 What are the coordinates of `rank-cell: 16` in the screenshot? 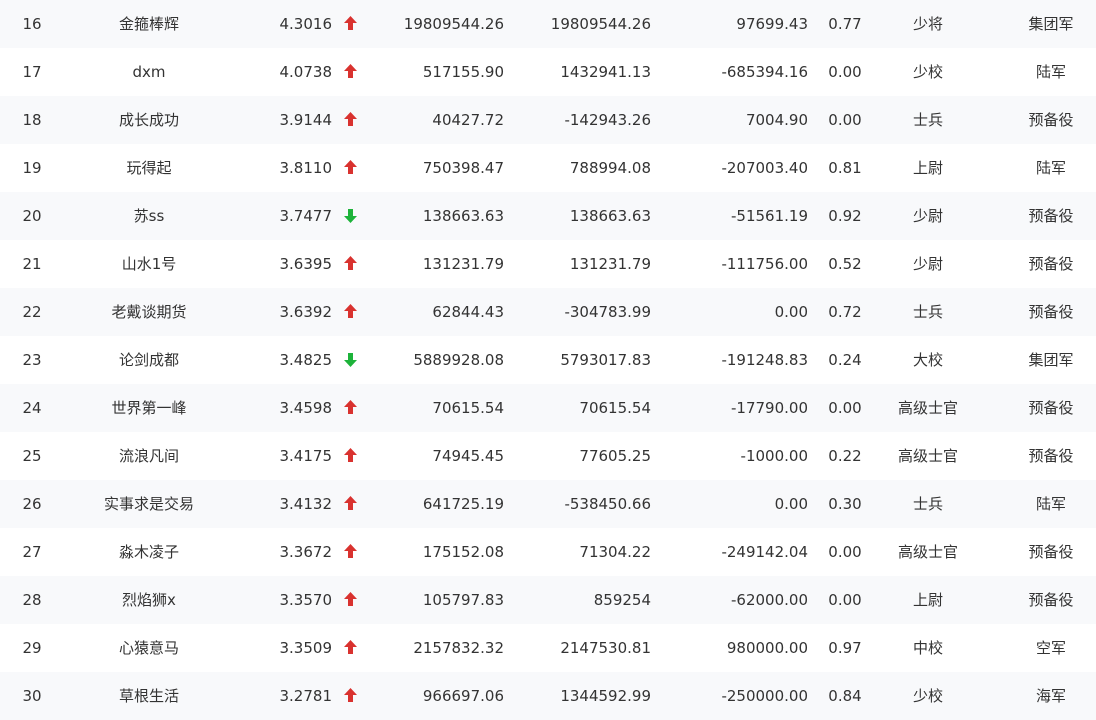 It's located at (32, 24).